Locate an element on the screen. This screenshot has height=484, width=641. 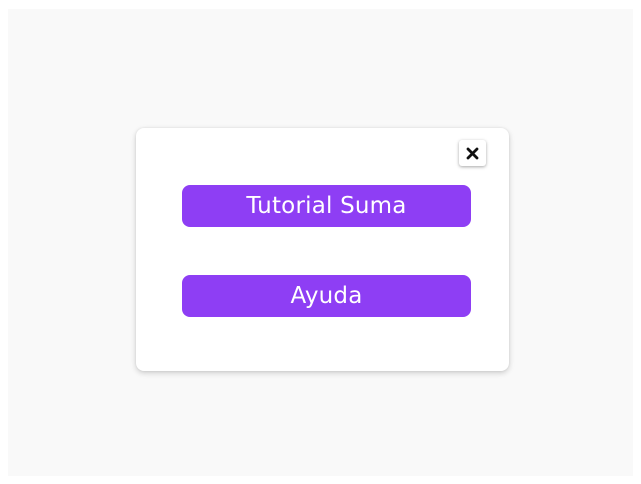
tutorial-suma-button: Tutorial Suma is located at coordinates (326, 206).